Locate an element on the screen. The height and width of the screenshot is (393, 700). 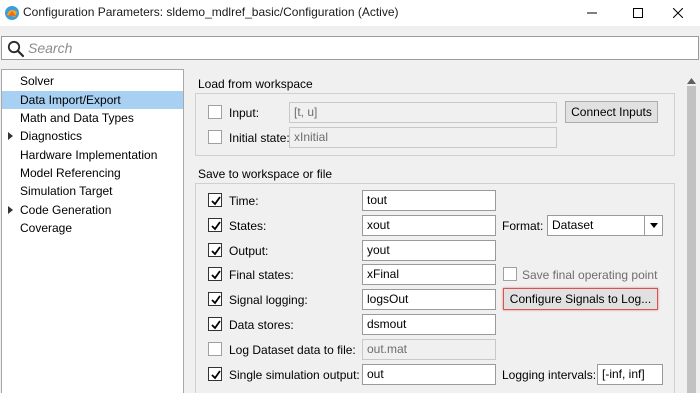
log-dataset-to-file-label: Log Dataset data to file: is located at coordinates (292, 350).